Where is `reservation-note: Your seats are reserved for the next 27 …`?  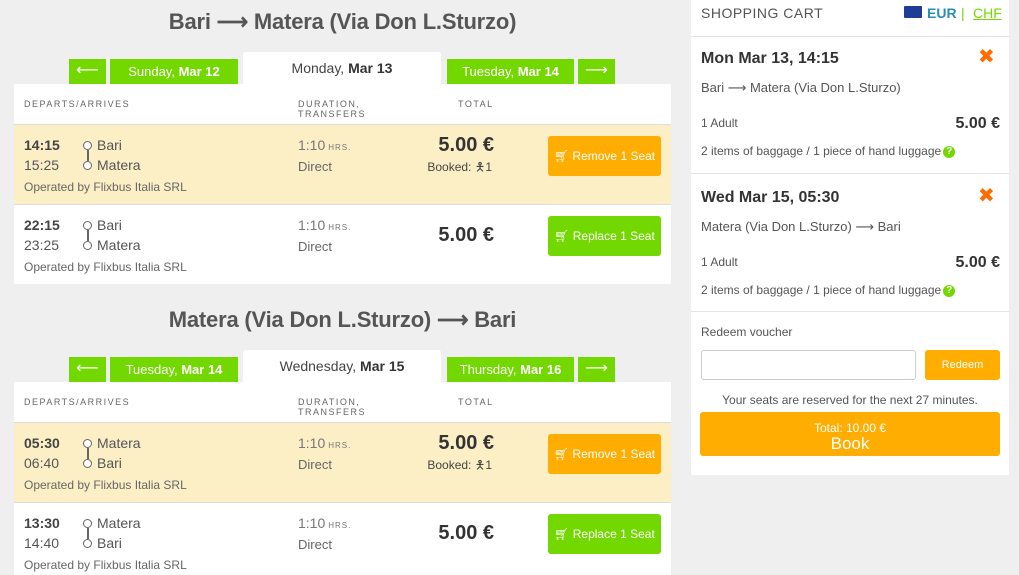 reservation-note: Your seats are reserved for the next 27 … is located at coordinates (850, 400).